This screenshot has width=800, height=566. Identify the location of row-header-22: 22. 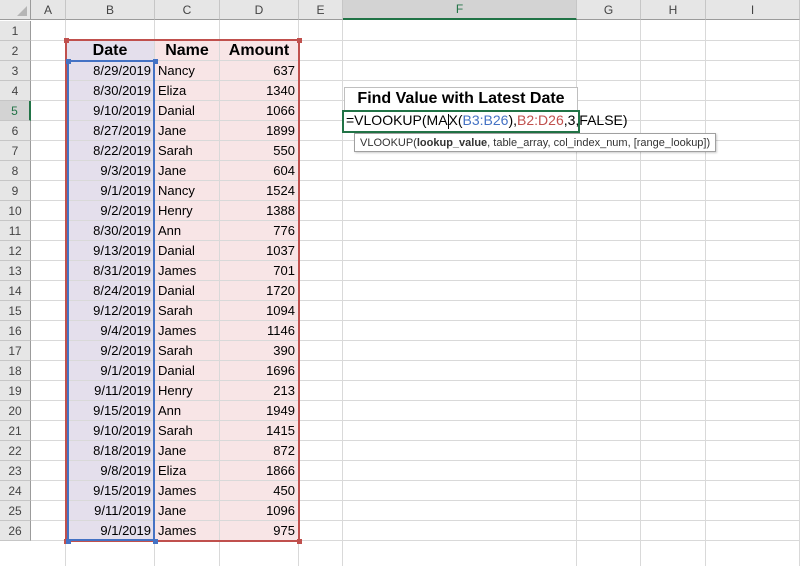
(15, 451).